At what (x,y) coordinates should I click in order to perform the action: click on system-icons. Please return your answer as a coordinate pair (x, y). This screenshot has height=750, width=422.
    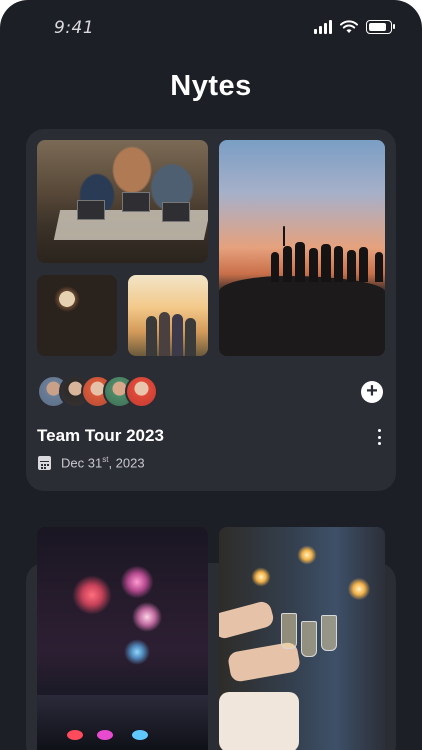
    Looking at the image, I should click on (354, 27).